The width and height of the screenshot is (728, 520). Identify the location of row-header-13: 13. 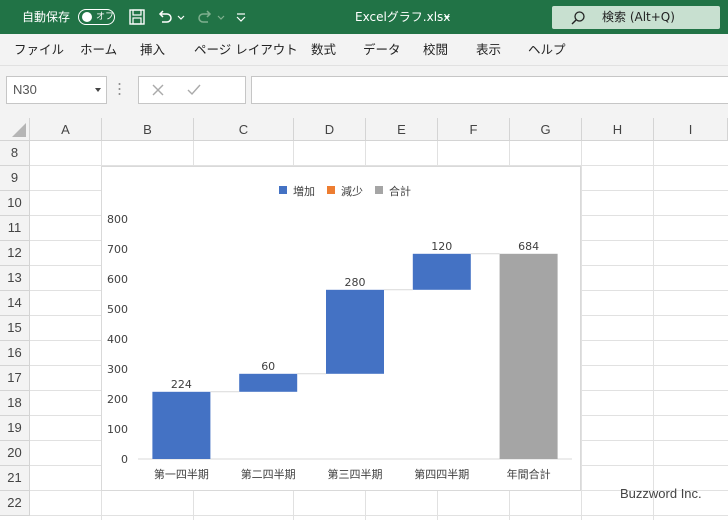
(15, 278).